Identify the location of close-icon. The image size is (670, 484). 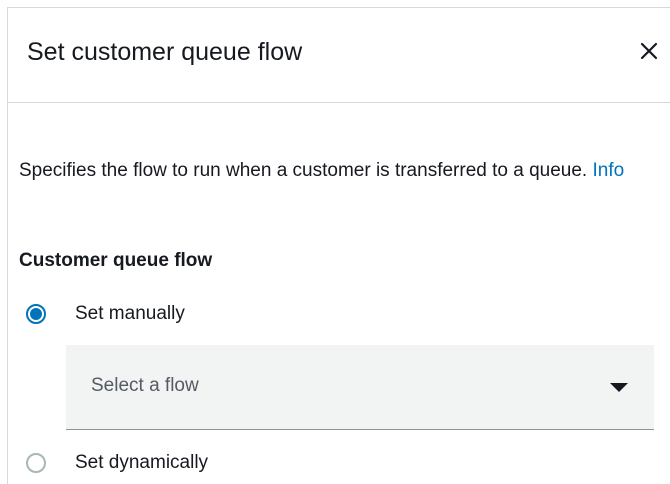
(649, 51).